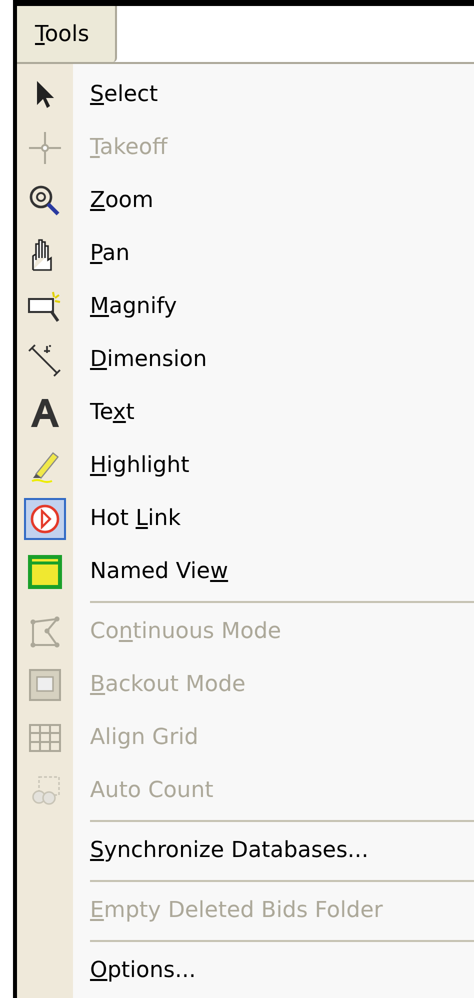  I want to click on menu-item-label: Highlight, so click(140, 465).